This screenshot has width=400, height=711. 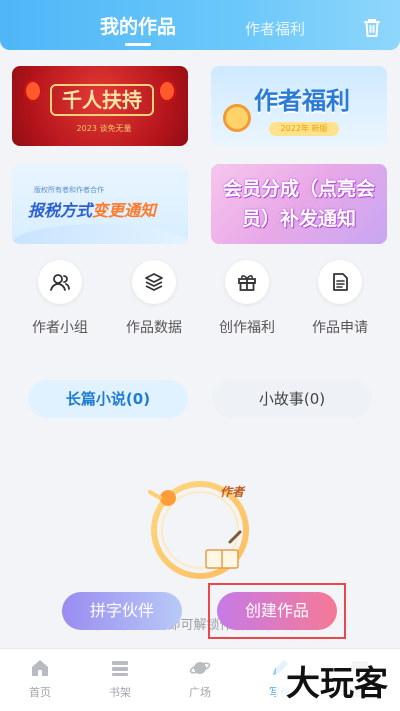 I want to click on banner-title: 会员分成（点亮会员）补发通知, so click(x=298, y=204).